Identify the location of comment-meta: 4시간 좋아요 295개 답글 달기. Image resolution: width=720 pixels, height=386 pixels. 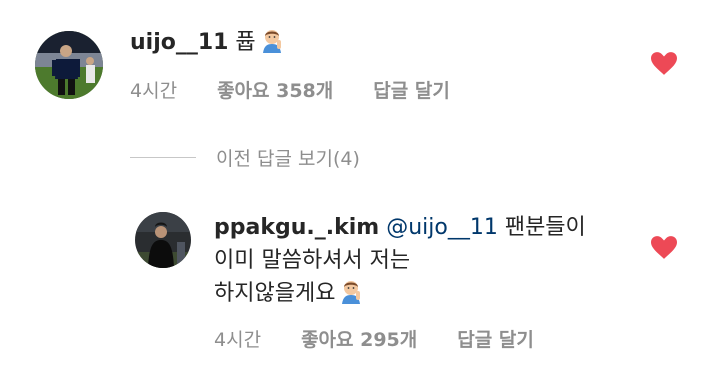
(394, 338).